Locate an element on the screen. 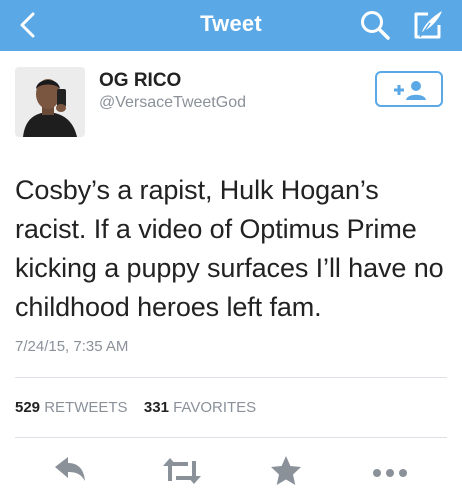 This screenshot has height=500, width=462. avatar is located at coordinates (50, 102).